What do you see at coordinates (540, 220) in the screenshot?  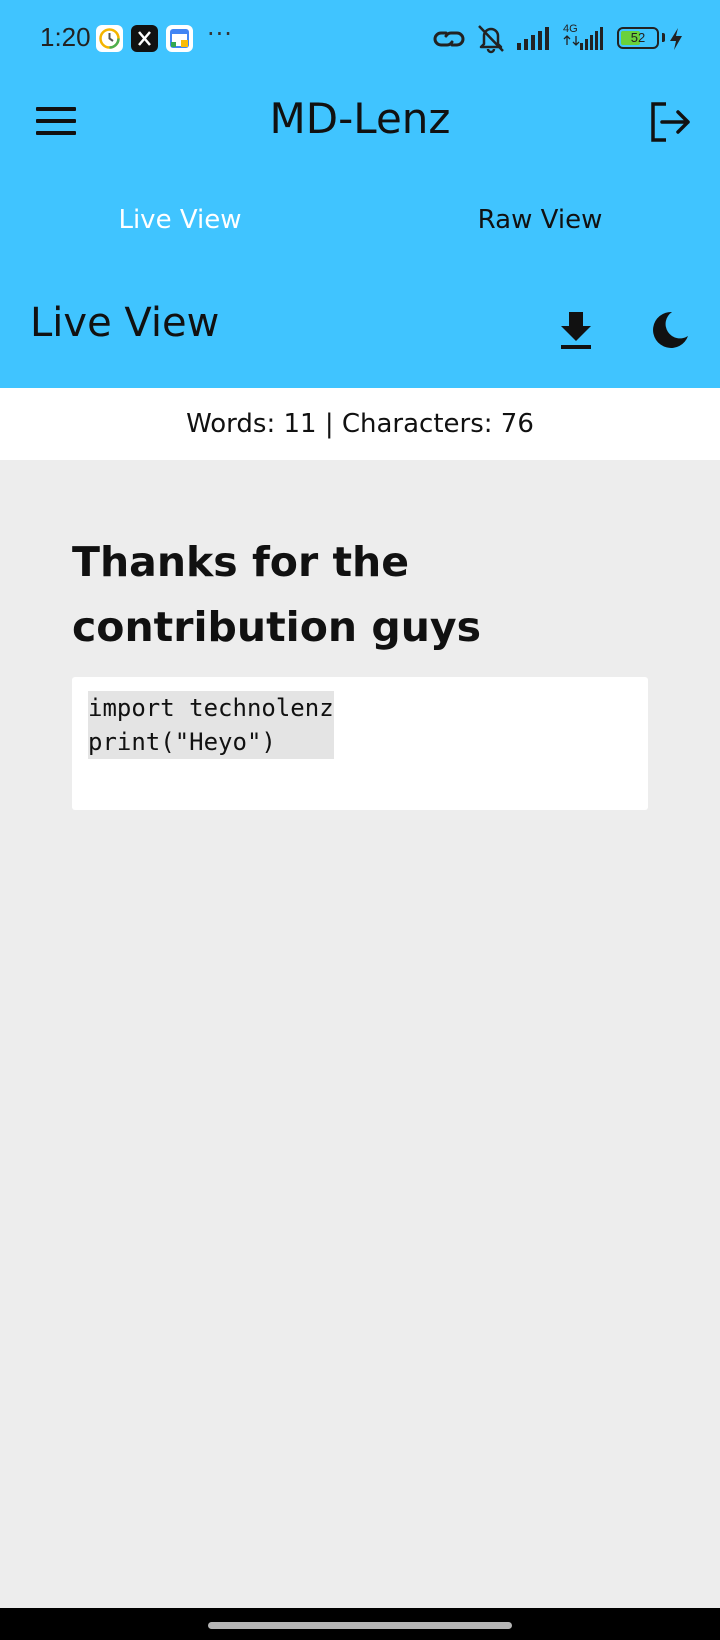 I see `tab-raw-view: Raw View` at bounding box center [540, 220].